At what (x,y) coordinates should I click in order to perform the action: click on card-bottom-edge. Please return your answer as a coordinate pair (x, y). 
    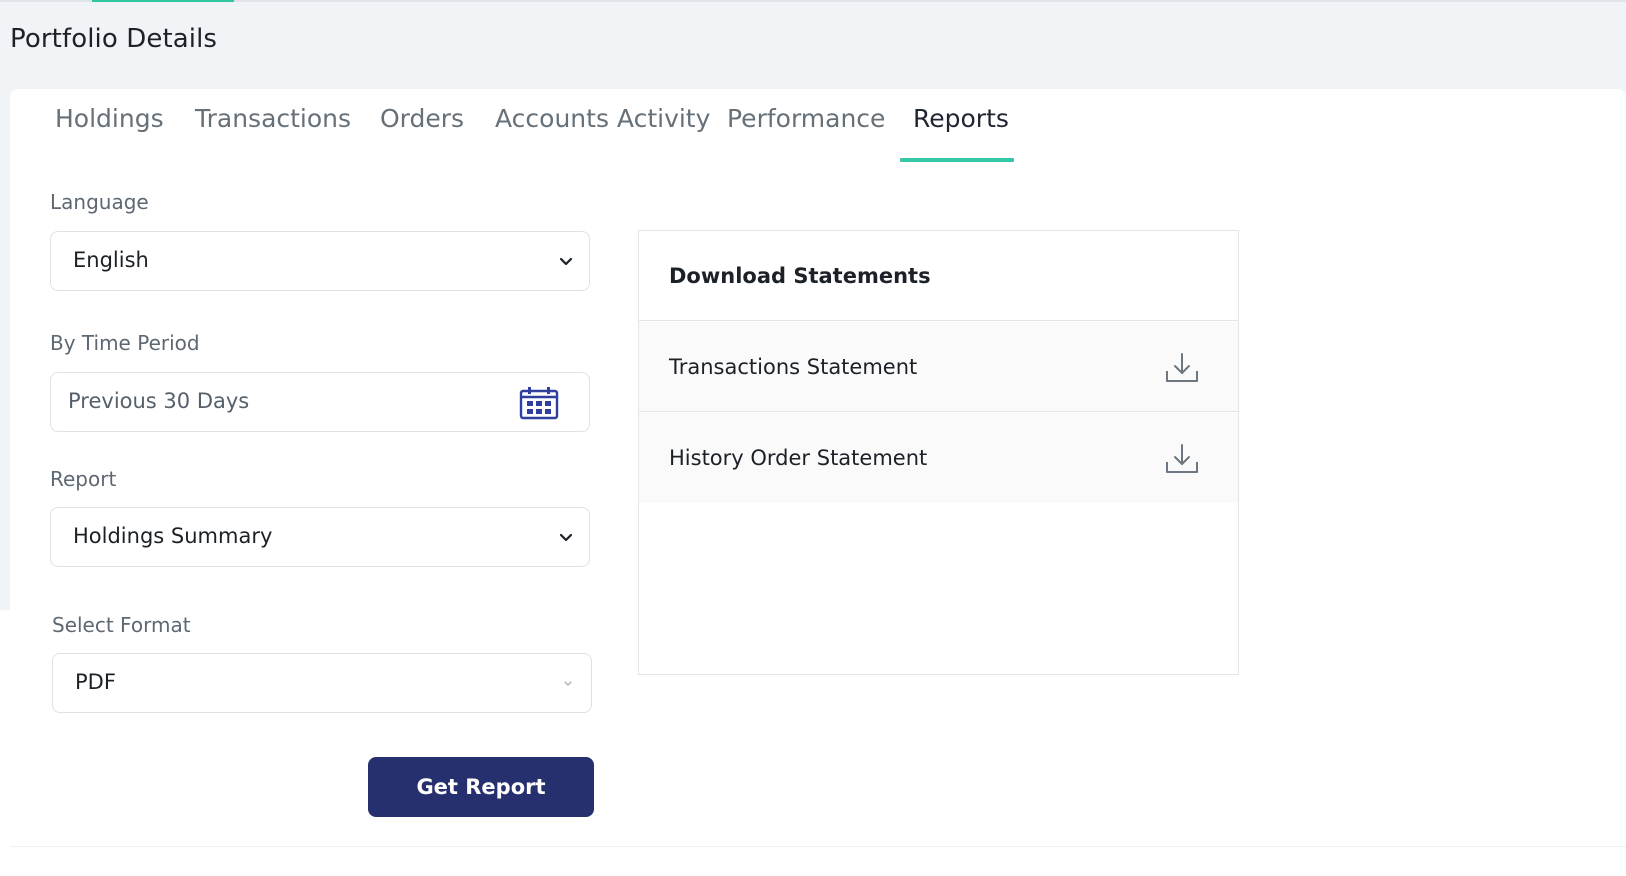
    Looking at the image, I should click on (818, 846).